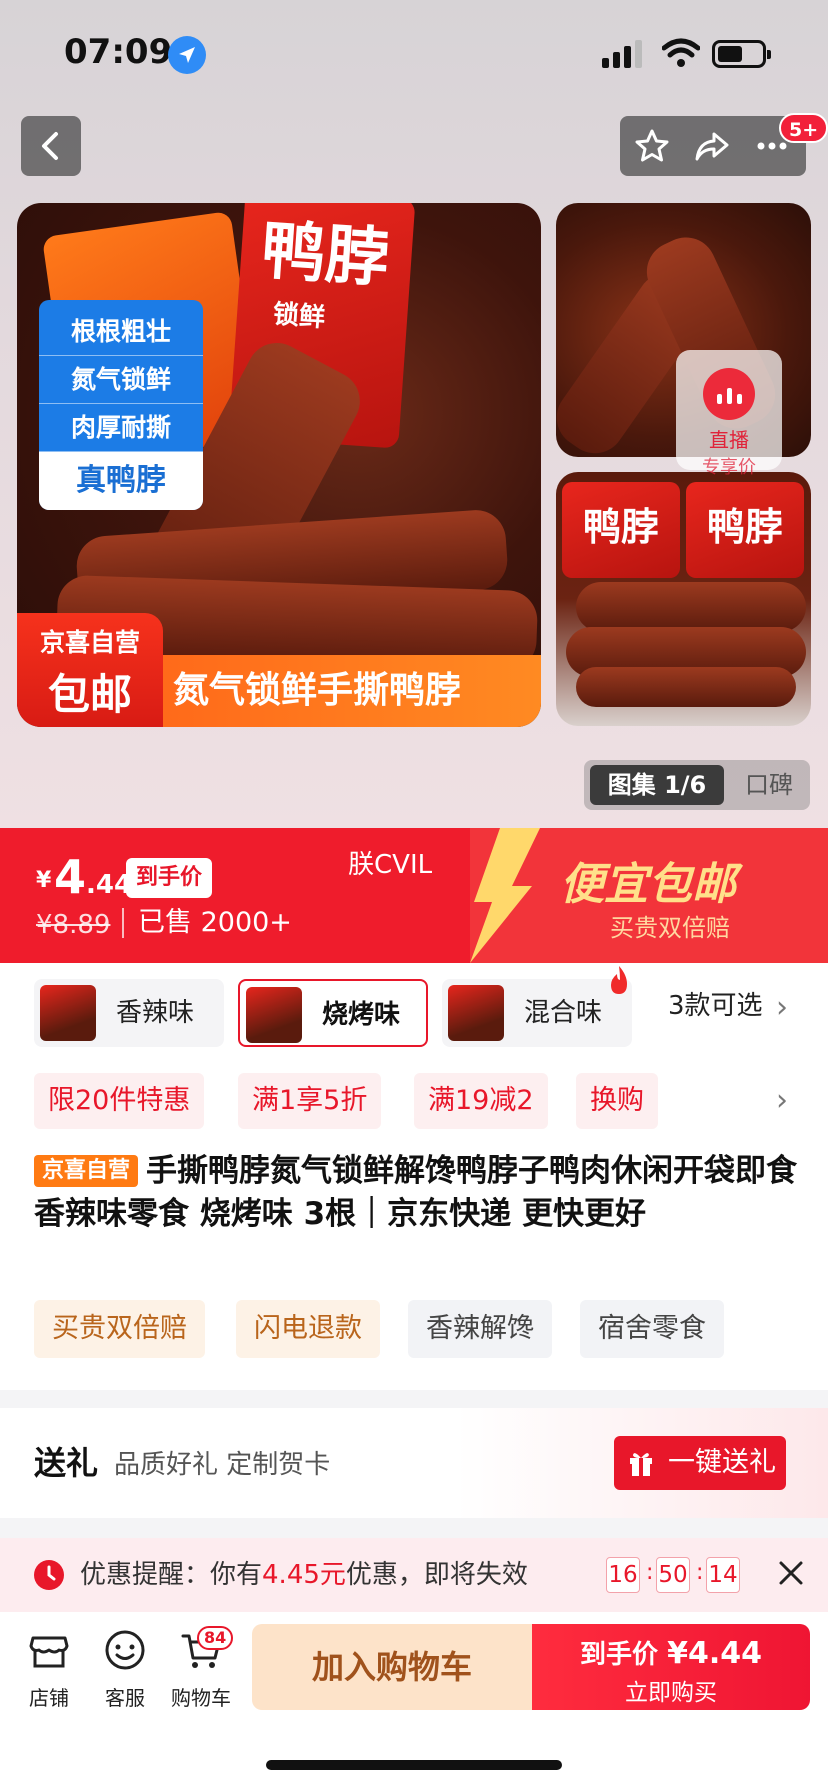 The width and height of the screenshot is (828, 1792). What do you see at coordinates (617, 1101) in the screenshot?
I see `promo-tag: 换购` at bounding box center [617, 1101].